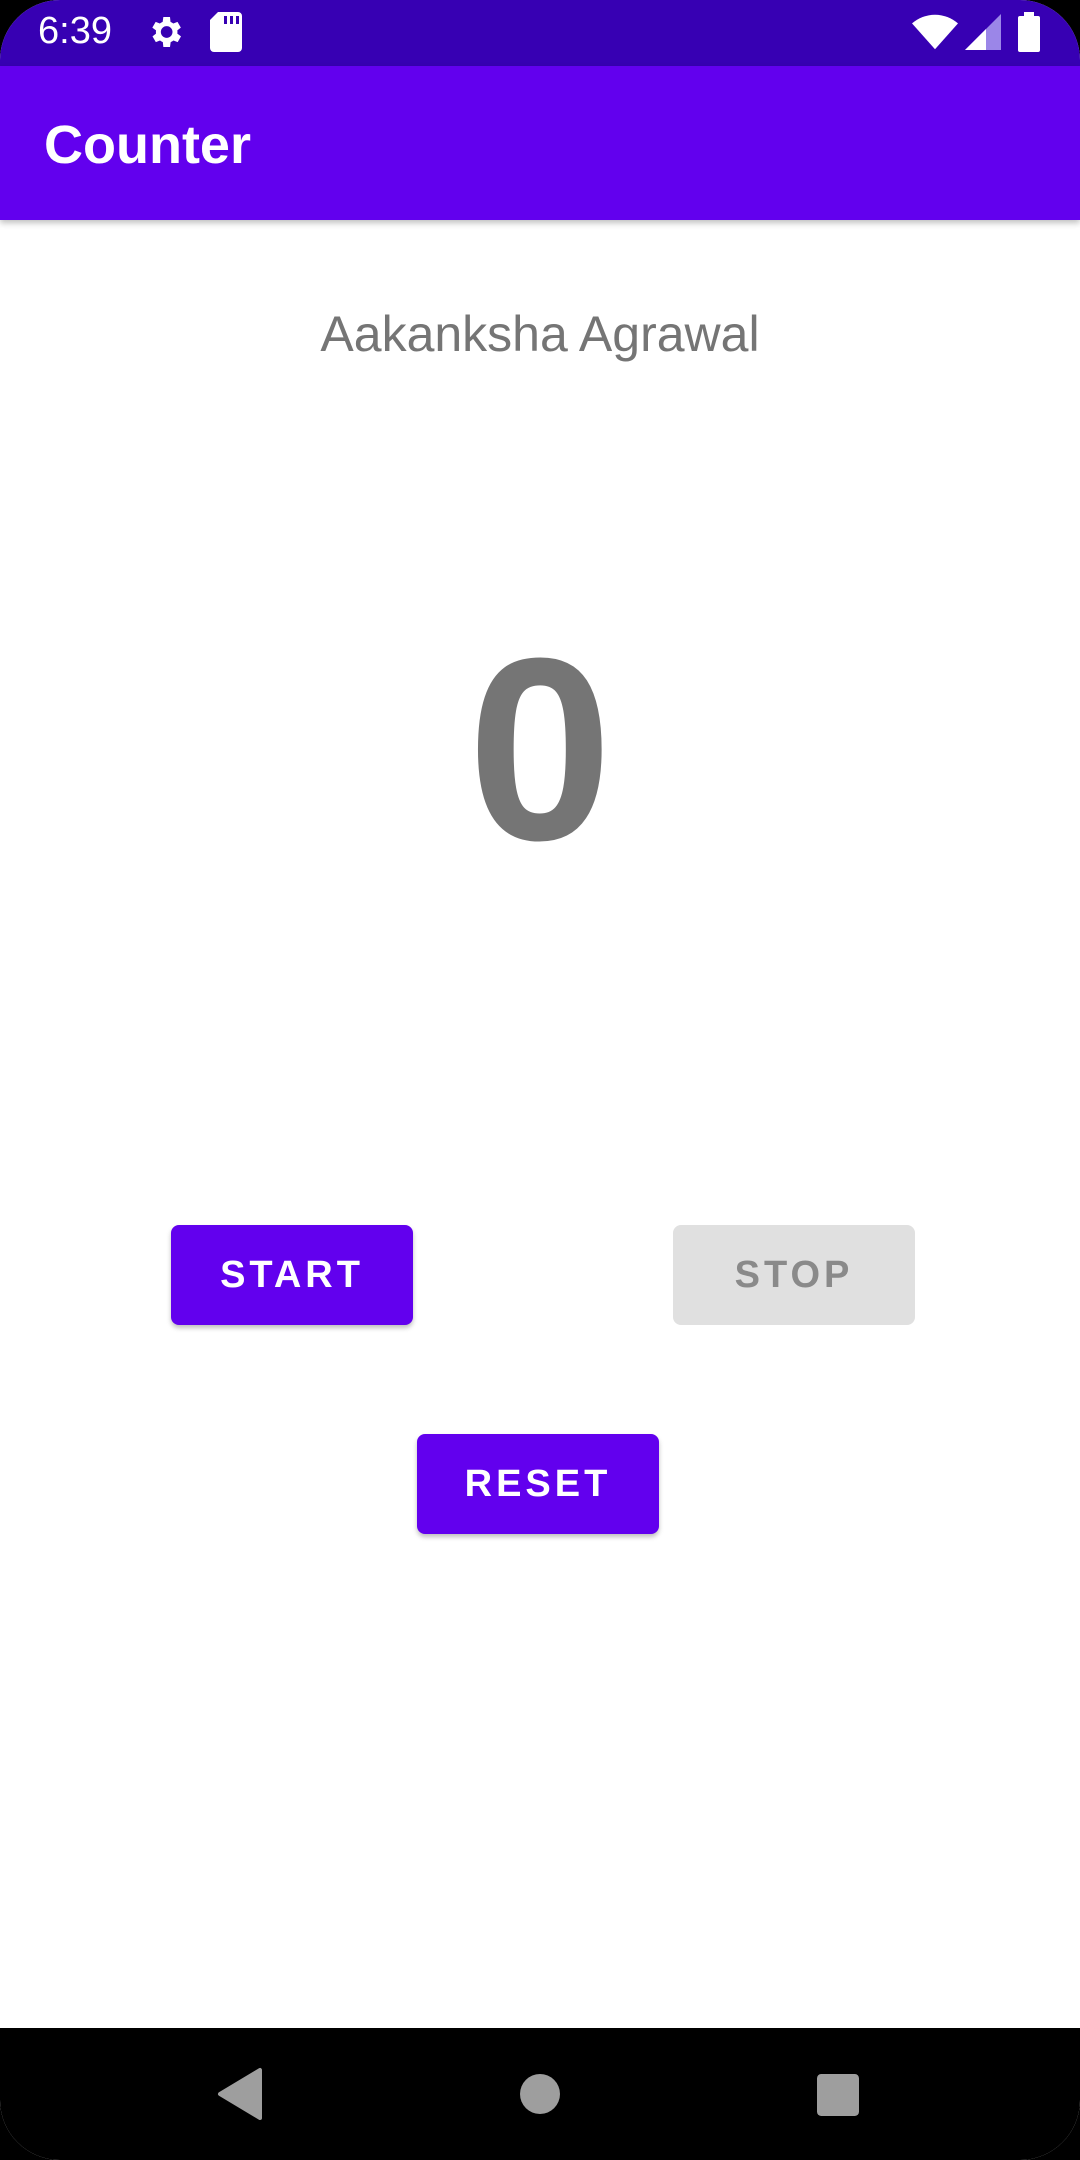  What do you see at coordinates (165, 34) in the screenshot?
I see `gear-icon` at bounding box center [165, 34].